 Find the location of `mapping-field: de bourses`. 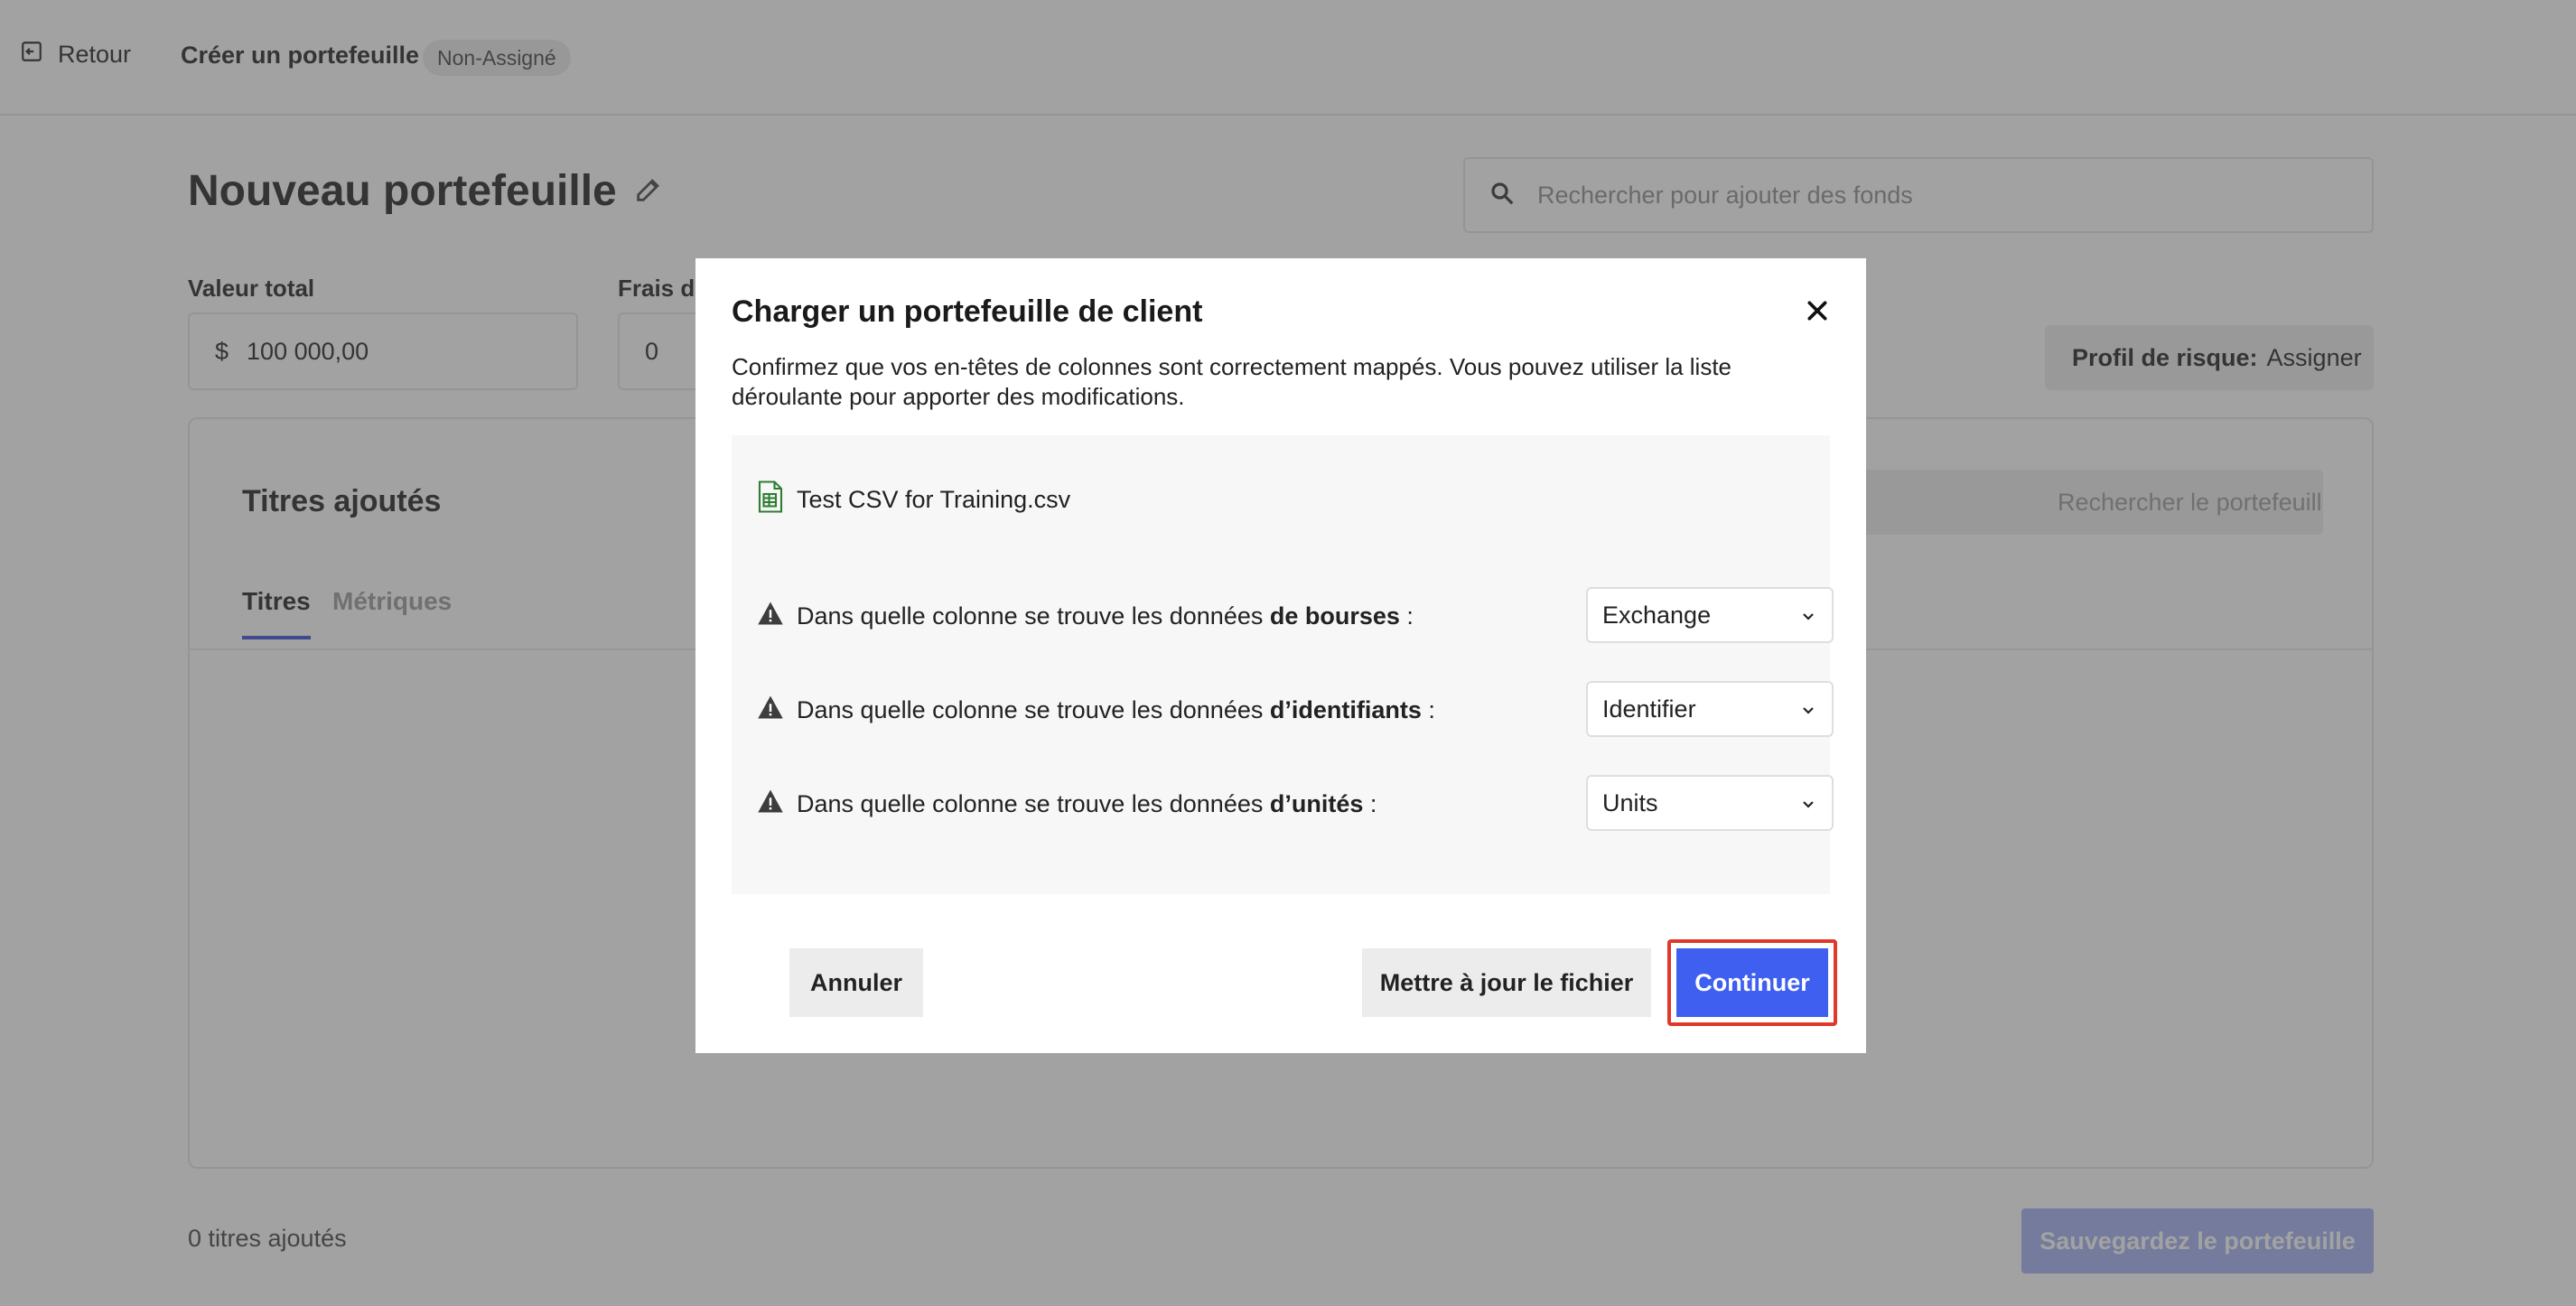

mapping-field: de bourses is located at coordinates (1334, 616).